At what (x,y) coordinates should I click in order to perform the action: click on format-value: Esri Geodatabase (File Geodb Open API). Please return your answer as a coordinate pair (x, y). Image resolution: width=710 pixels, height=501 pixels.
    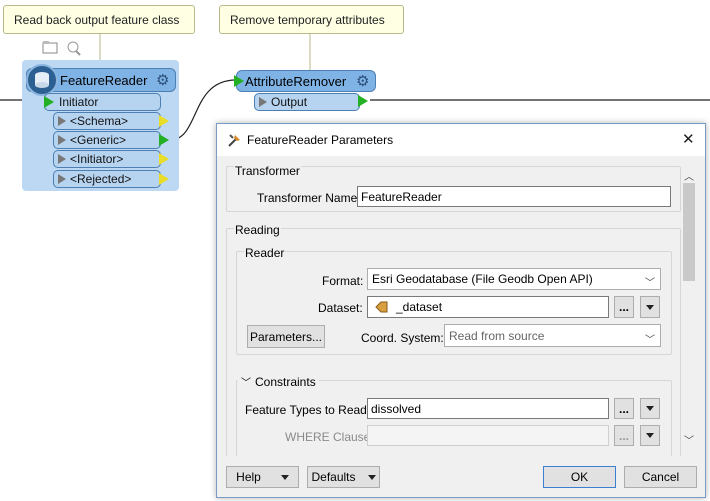
    Looking at the image, I should click on (482, 279).